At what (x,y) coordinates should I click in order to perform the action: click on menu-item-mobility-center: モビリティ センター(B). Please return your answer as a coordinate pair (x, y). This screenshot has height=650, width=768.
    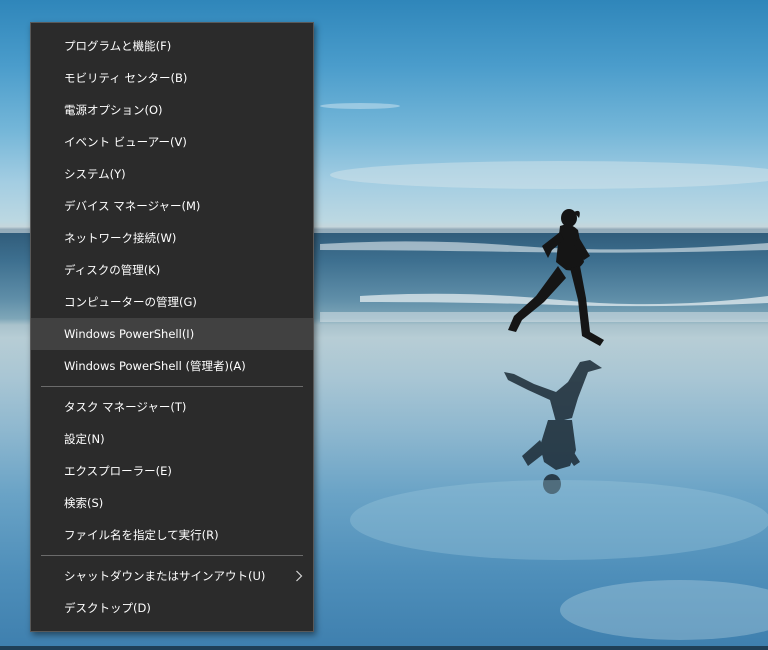
    Looking at the image, I should click on (172, 78).